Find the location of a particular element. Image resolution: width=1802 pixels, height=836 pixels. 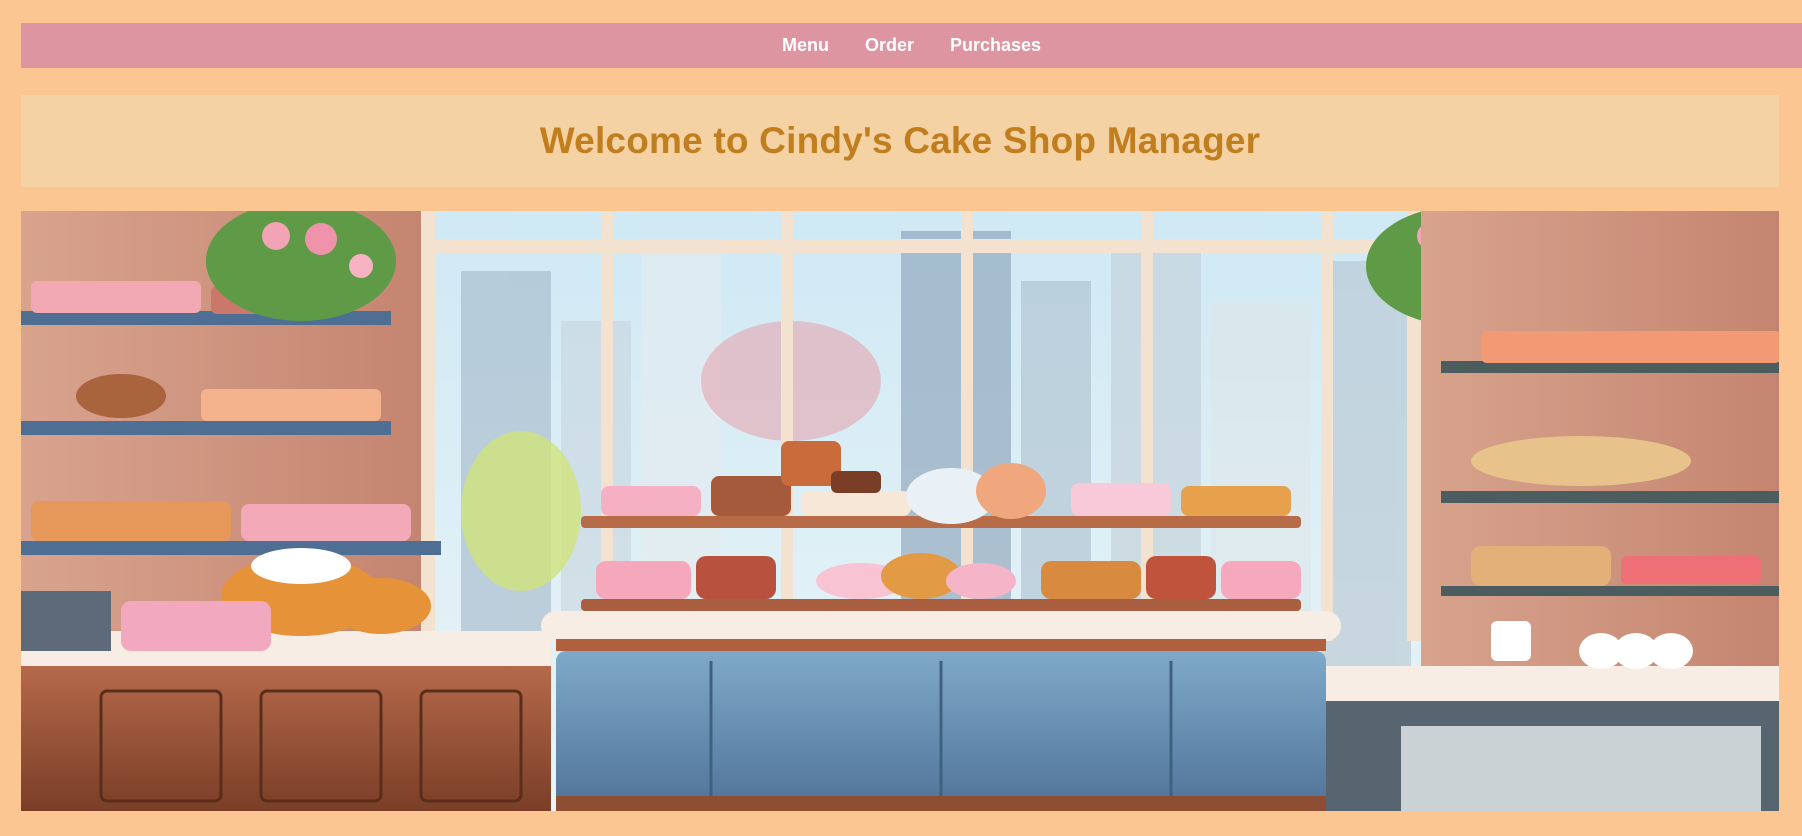

top-navbar: Menu Order Purchases is located at coordinates (911, 45).